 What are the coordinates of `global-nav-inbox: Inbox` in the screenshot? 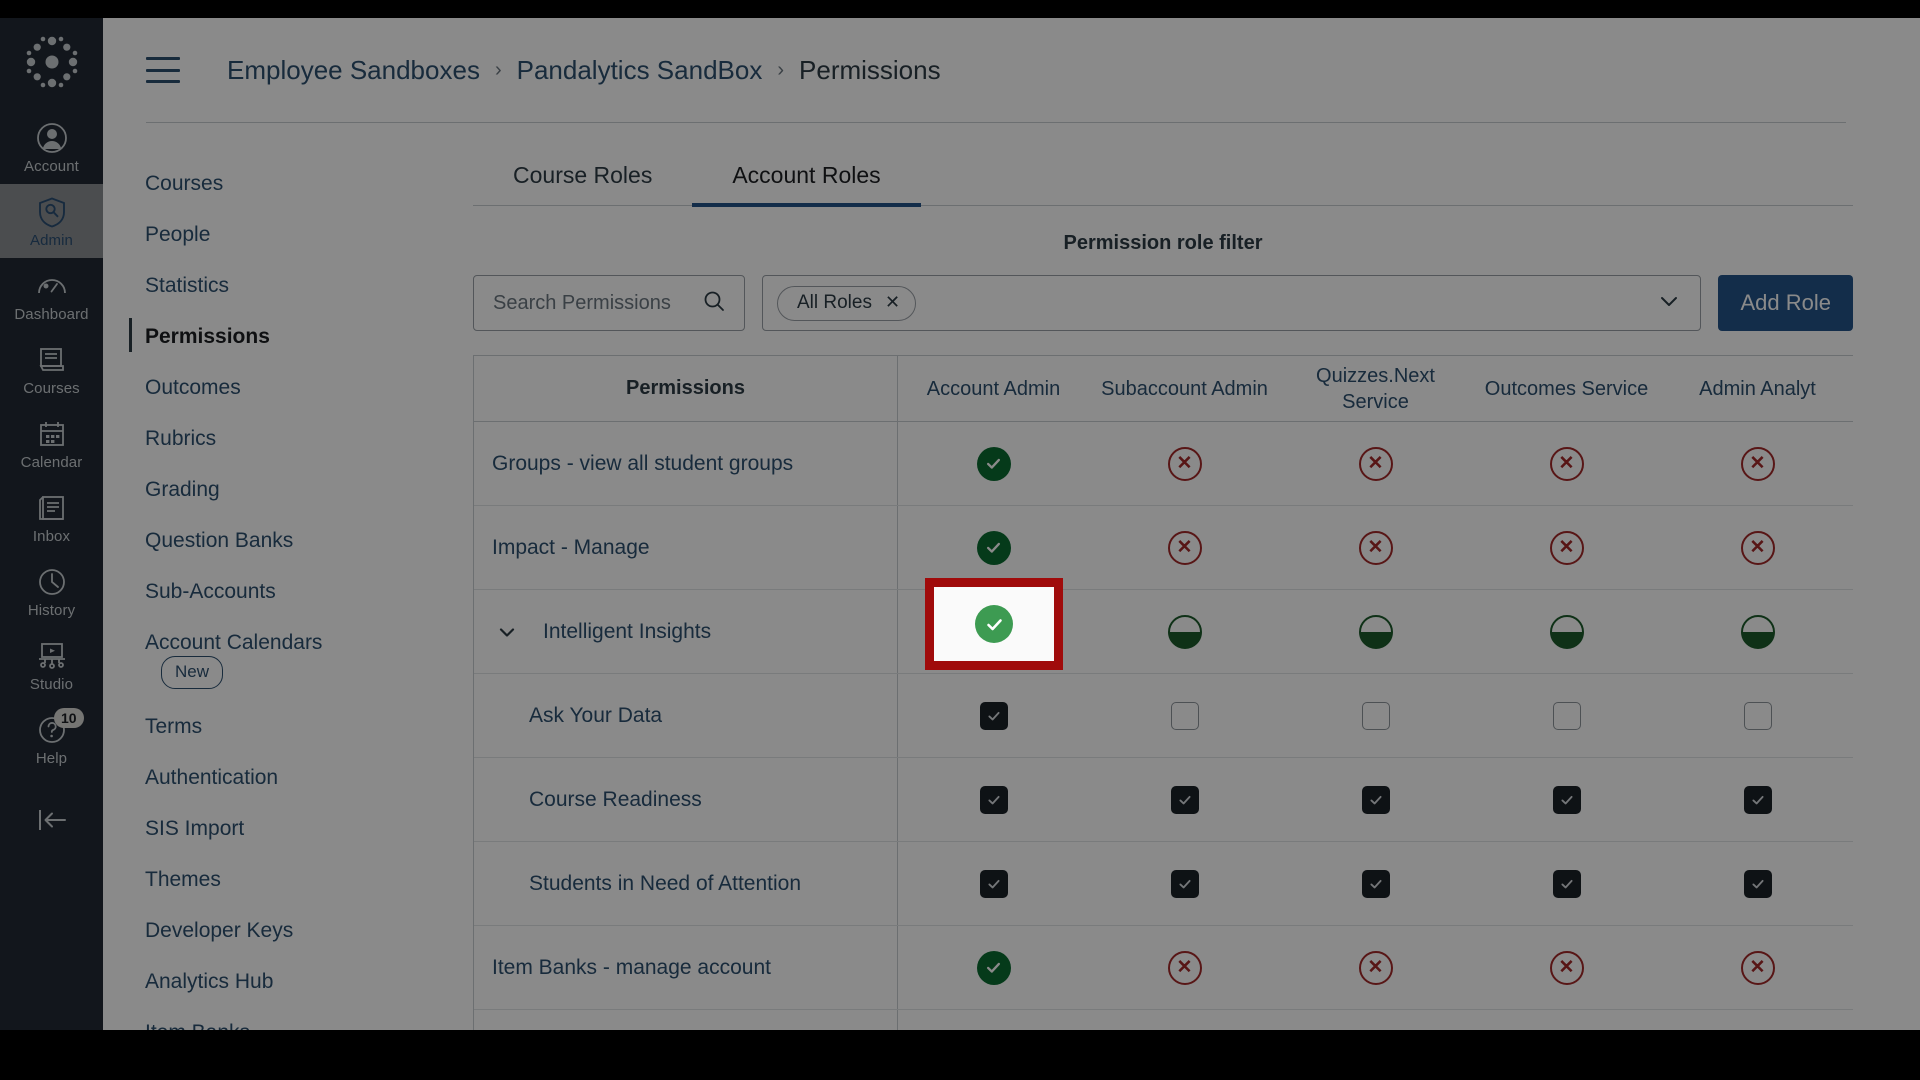 It's located at (51, 517).